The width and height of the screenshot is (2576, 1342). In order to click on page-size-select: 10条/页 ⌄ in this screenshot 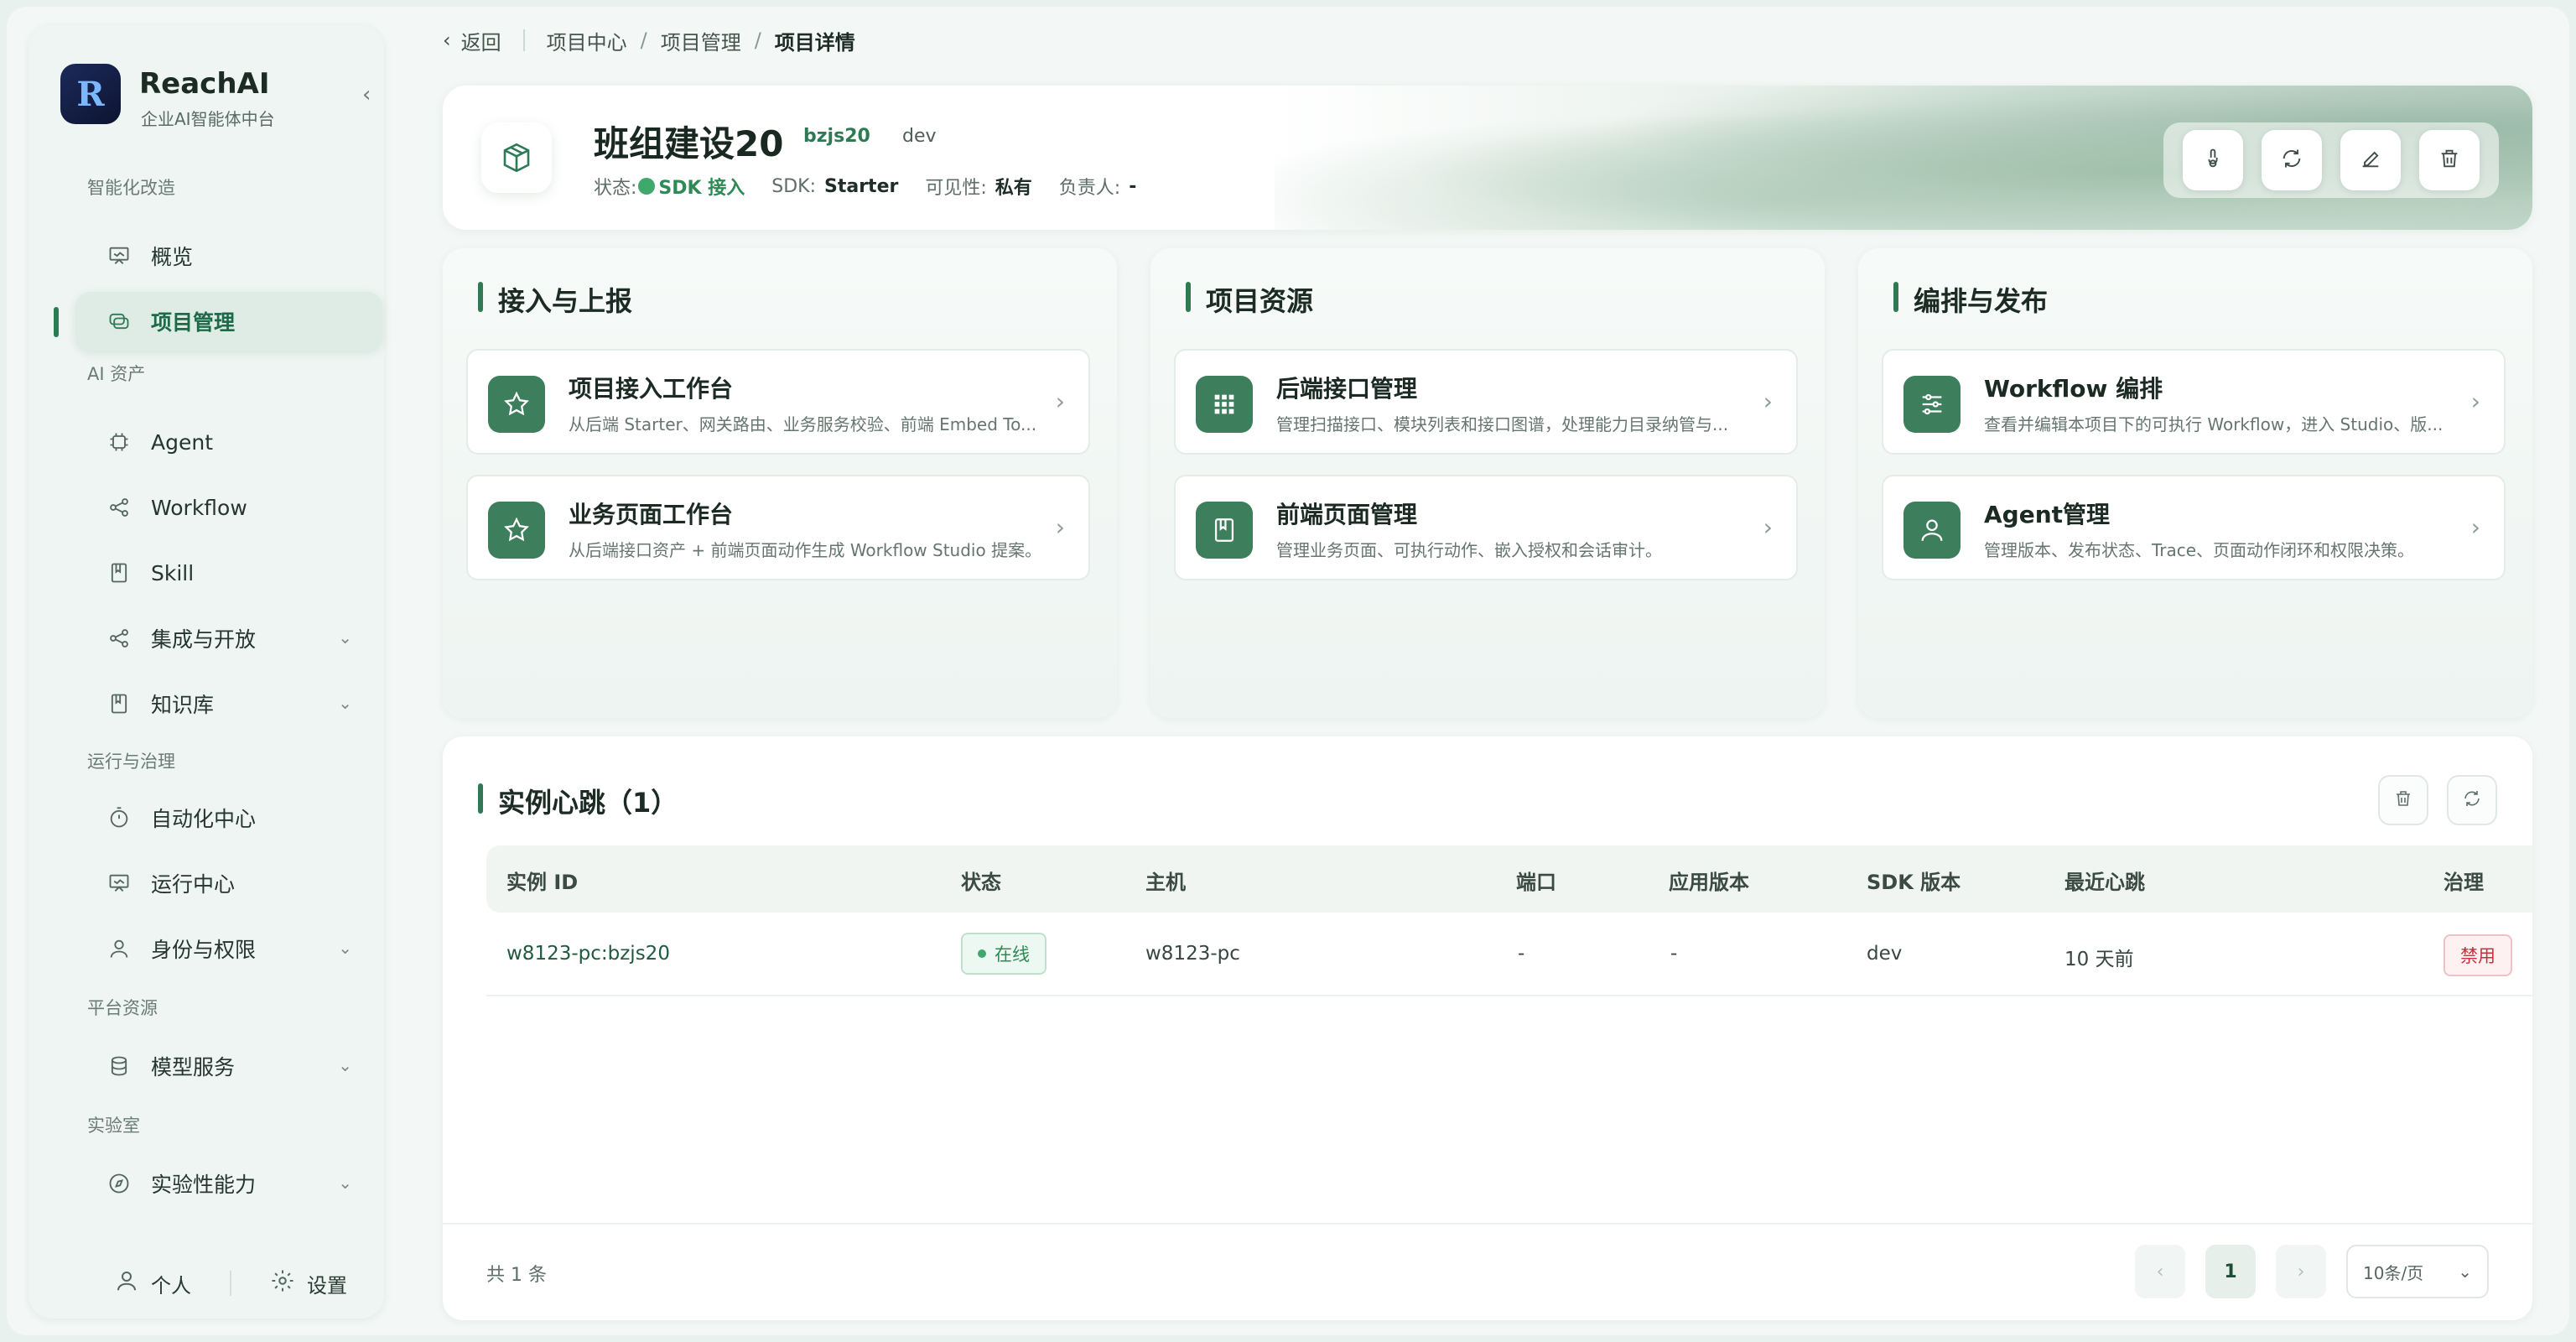, I will do `click(2417, 1271)`.